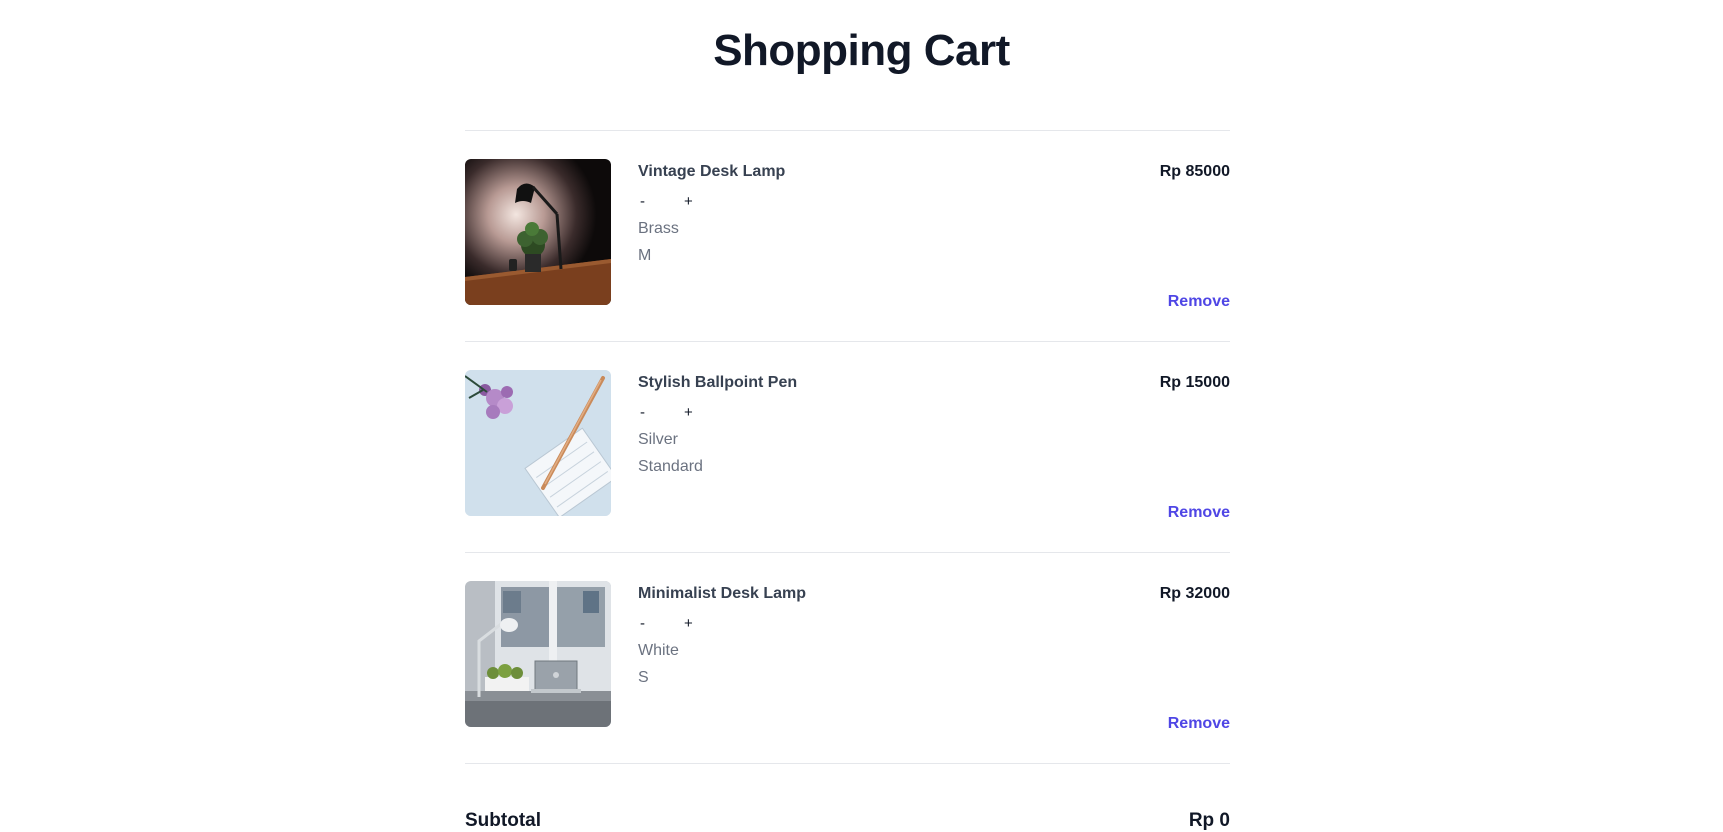  Describe the element at coordinates (538, 443) in the screenshot. I see `product-image-stylish-ballpoint-pen` at that location.